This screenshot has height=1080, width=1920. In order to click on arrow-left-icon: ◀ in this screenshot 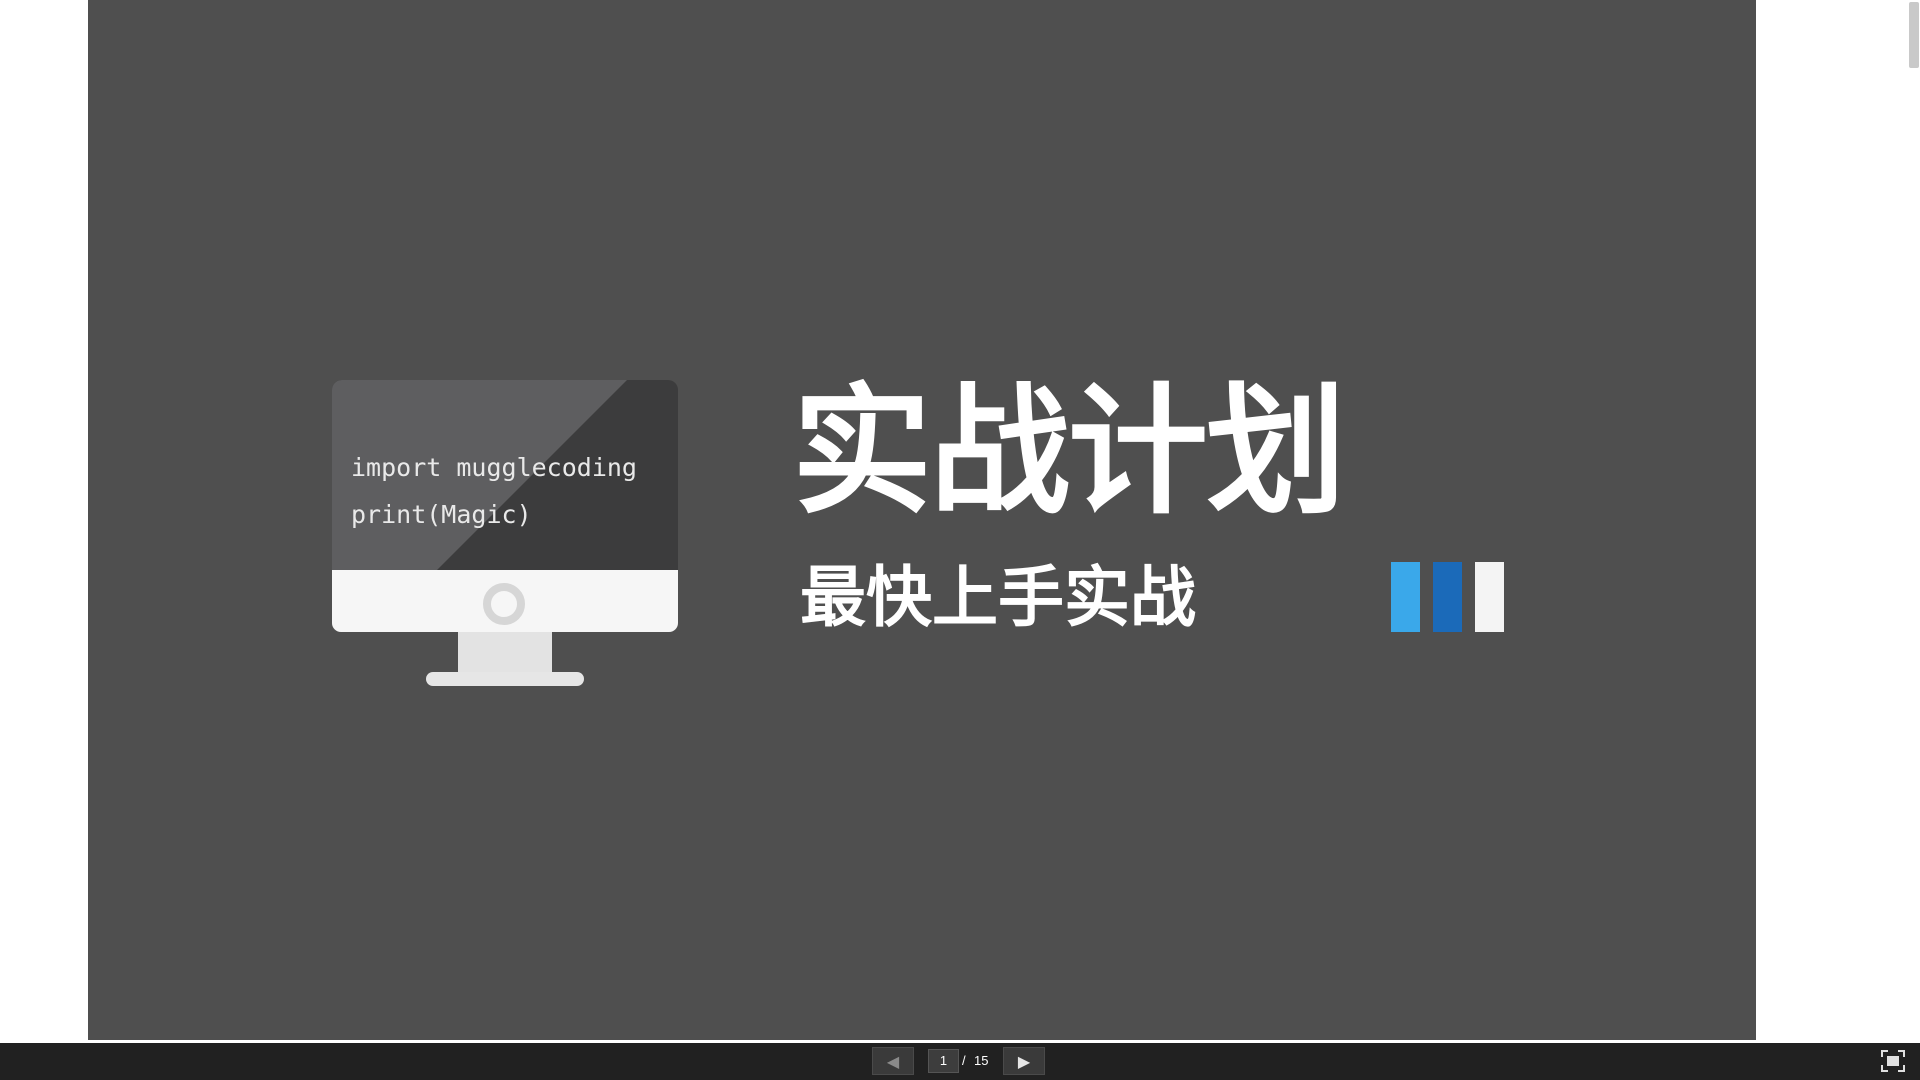, I will do `click(893, 1061)`.